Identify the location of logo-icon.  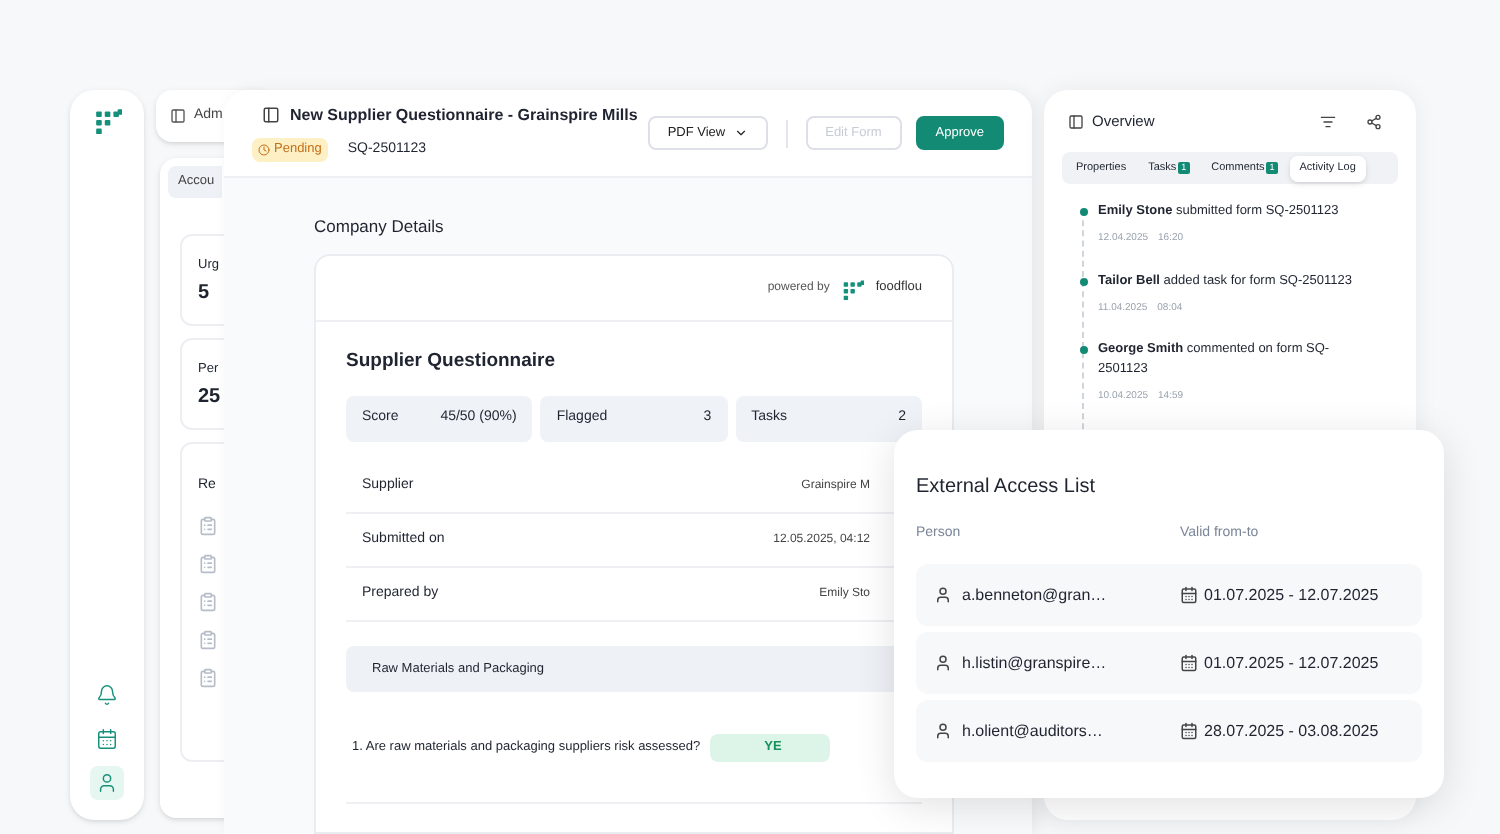
(107, 120).